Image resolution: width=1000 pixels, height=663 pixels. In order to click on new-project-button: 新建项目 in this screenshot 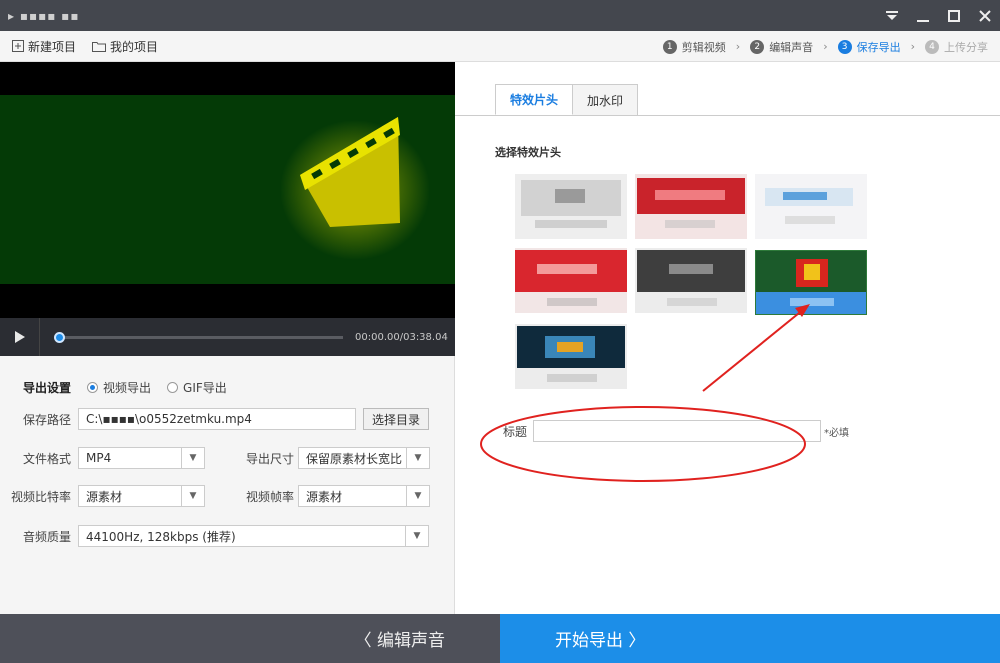, I will do `click(44, 46)`.